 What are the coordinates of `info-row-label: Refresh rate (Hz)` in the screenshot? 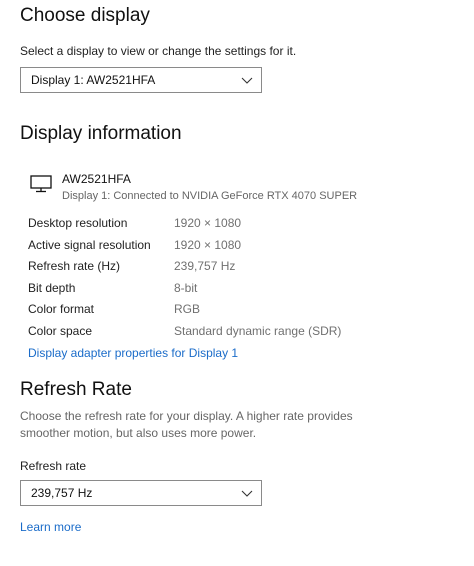 It's located at (74, 266).